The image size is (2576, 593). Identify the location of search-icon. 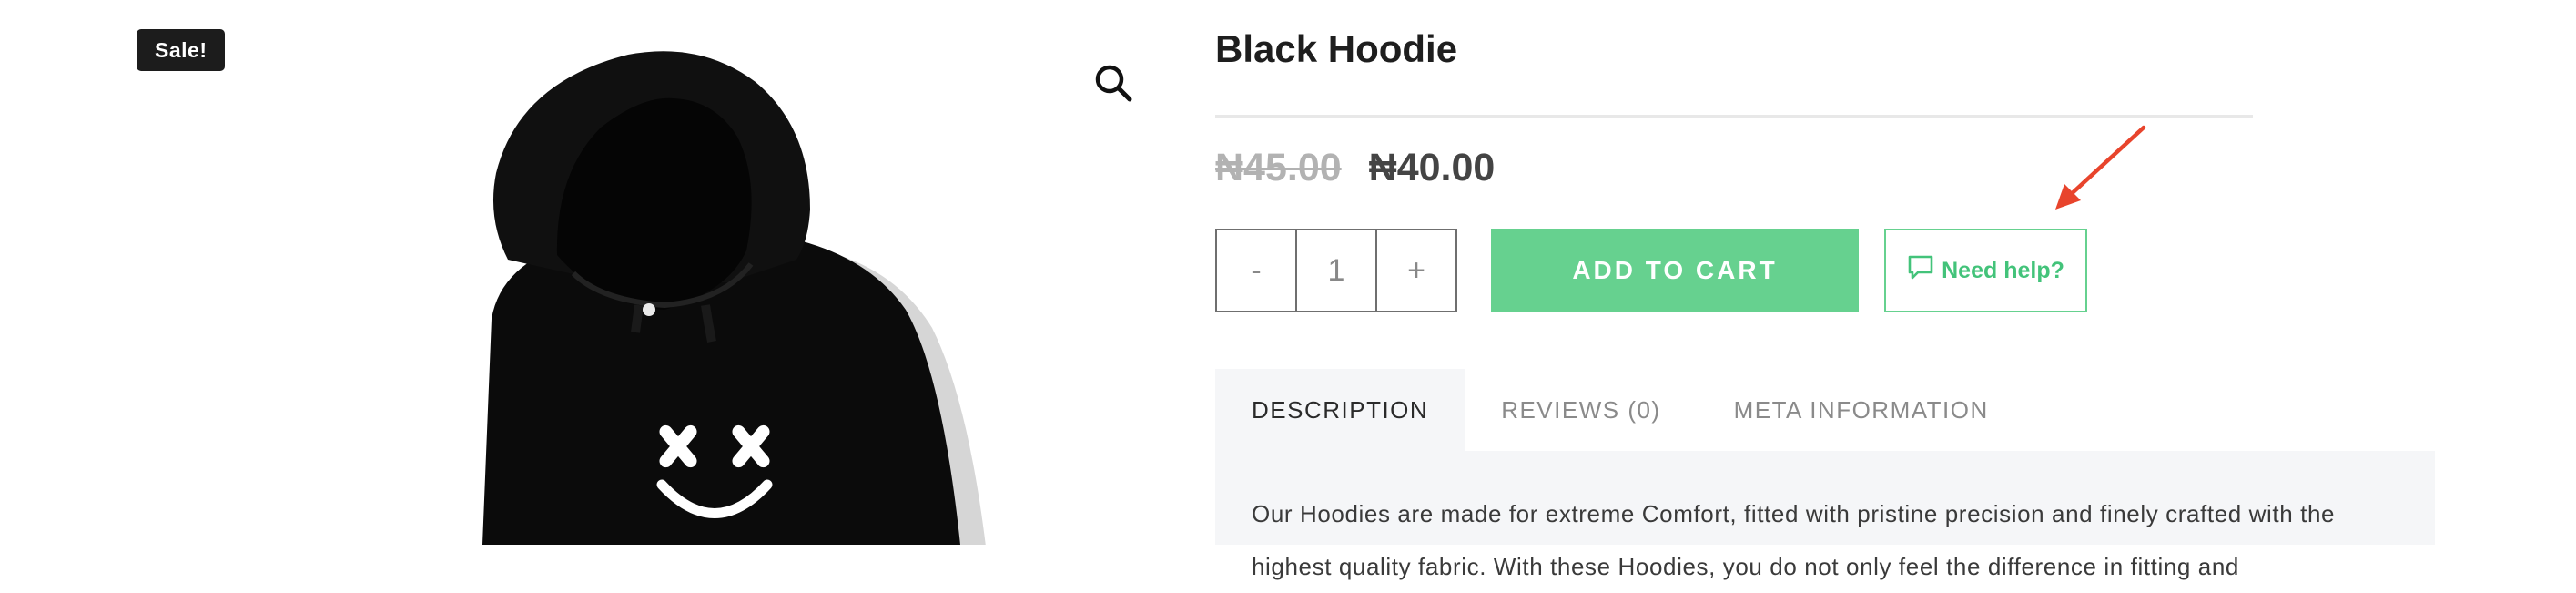
(1113, 83).